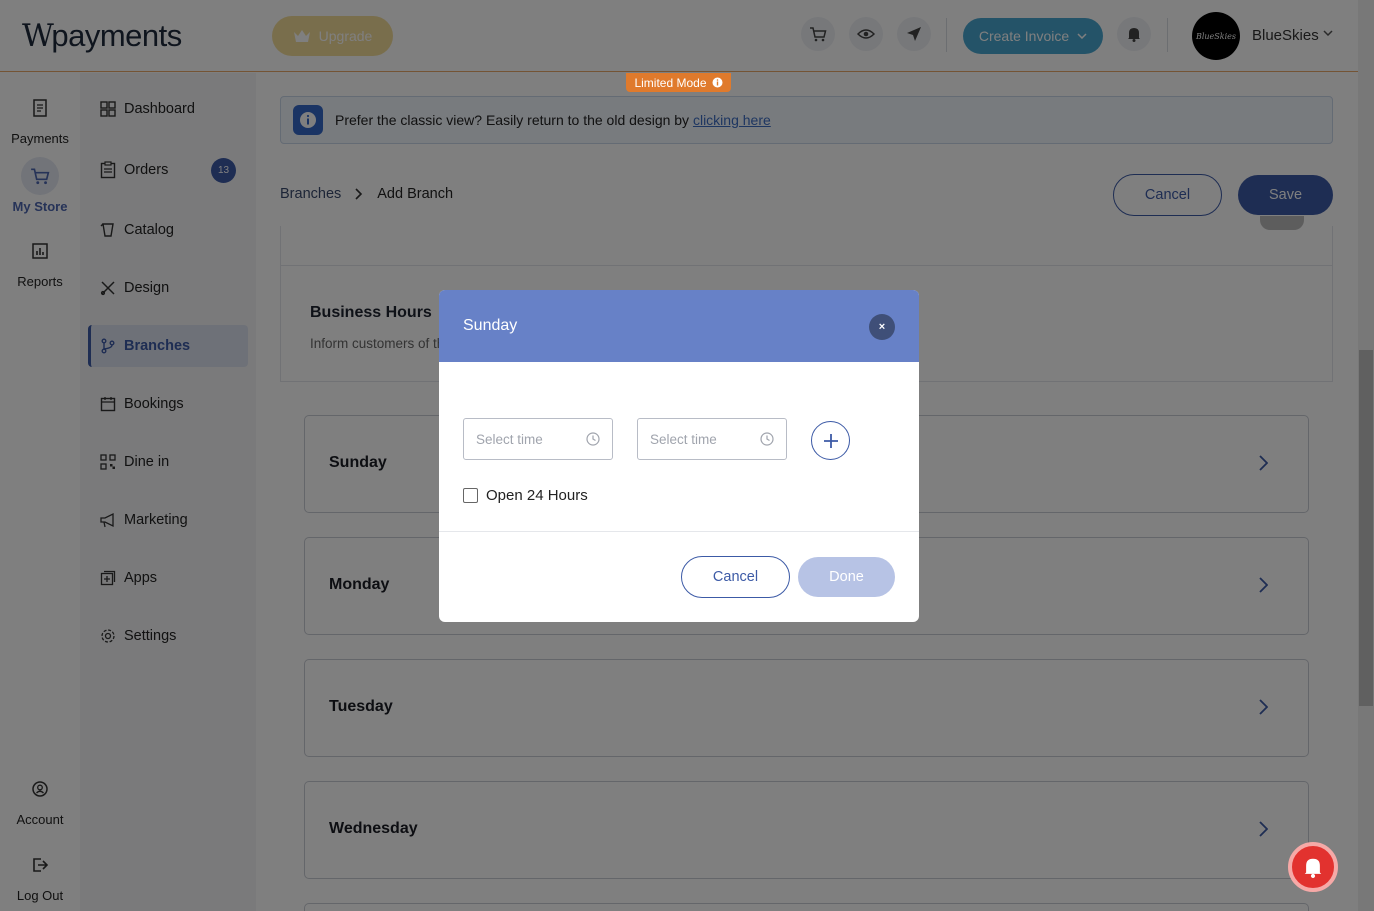 The height and width of the screenshot is (911, 1374). Describe the element at coordinates (670, 82) in the screenshot. I see `limited-mode-label: Limited Mode` at that location.